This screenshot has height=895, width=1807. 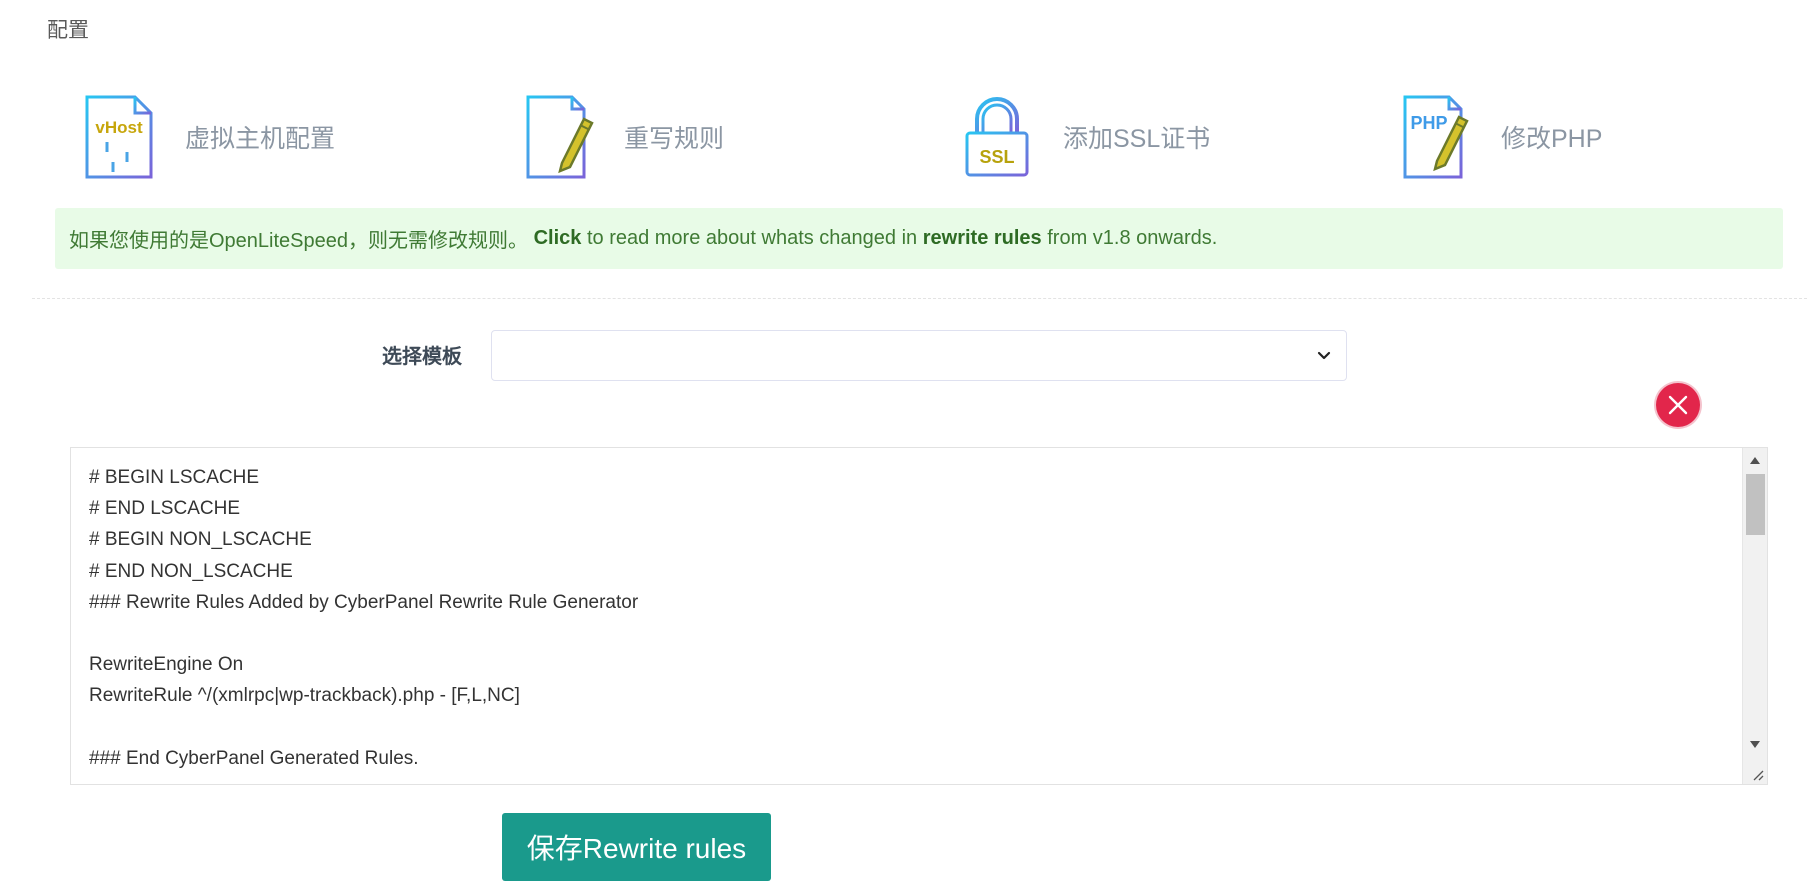 What do you see at coordinates (1754, 616) in the screenshot?
I see `editor-scrollbar` at bounding box center [1754, 616].